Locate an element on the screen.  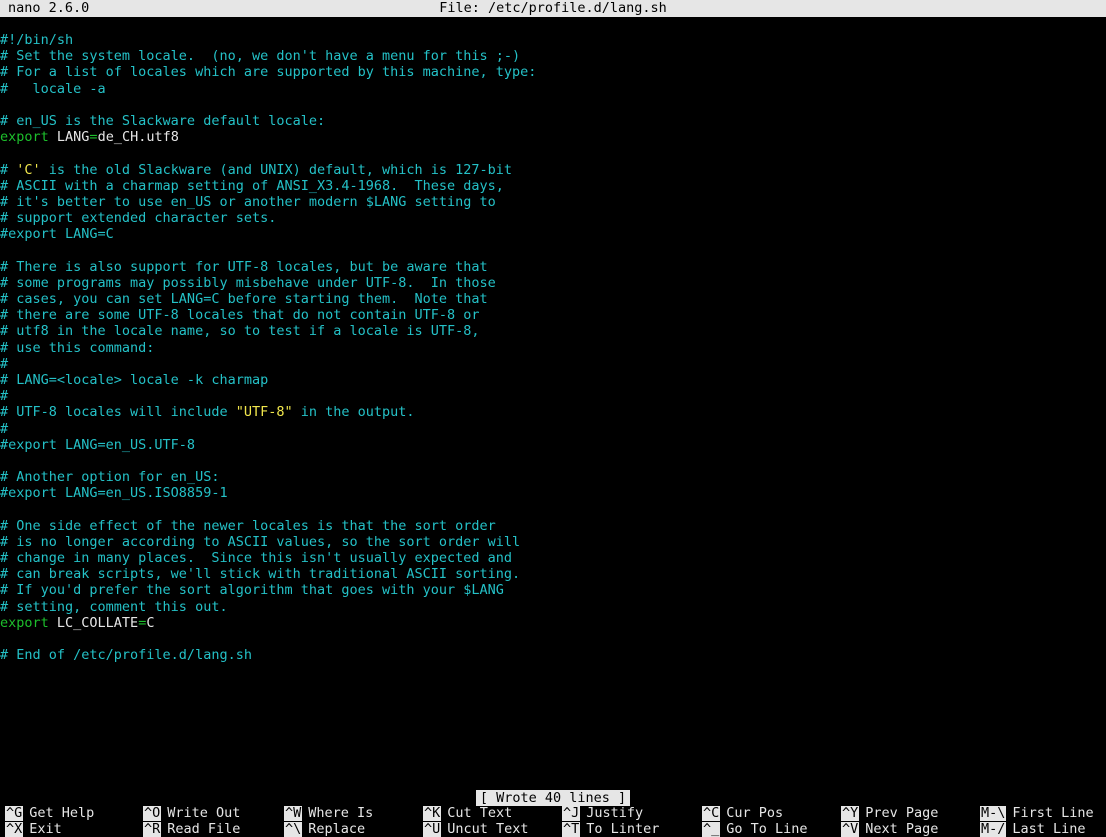
shortcut-key: ^J is located at coordinates (571, 813).